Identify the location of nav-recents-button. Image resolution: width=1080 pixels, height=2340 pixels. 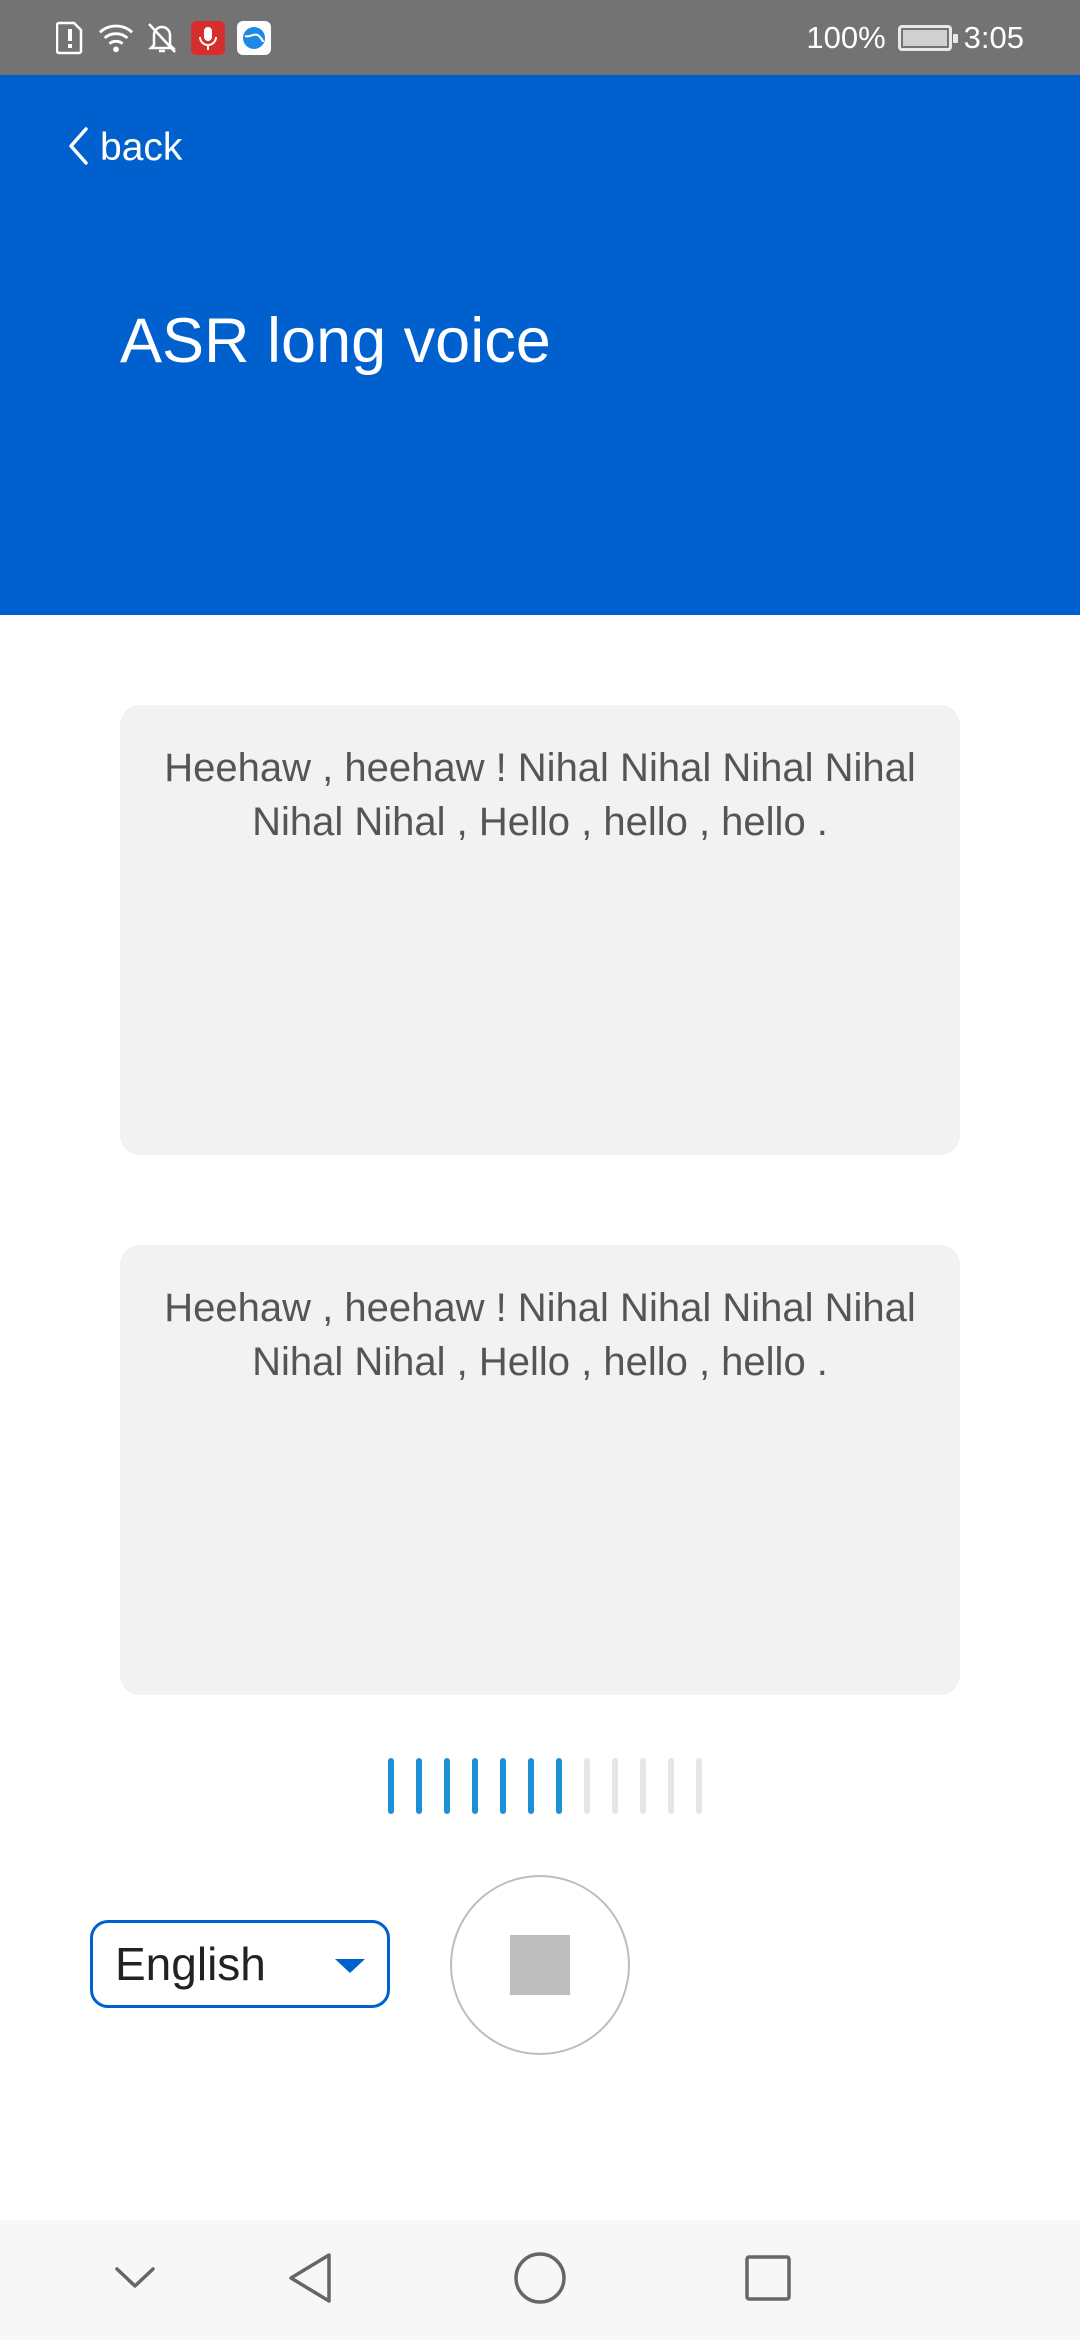
(768, 2280).